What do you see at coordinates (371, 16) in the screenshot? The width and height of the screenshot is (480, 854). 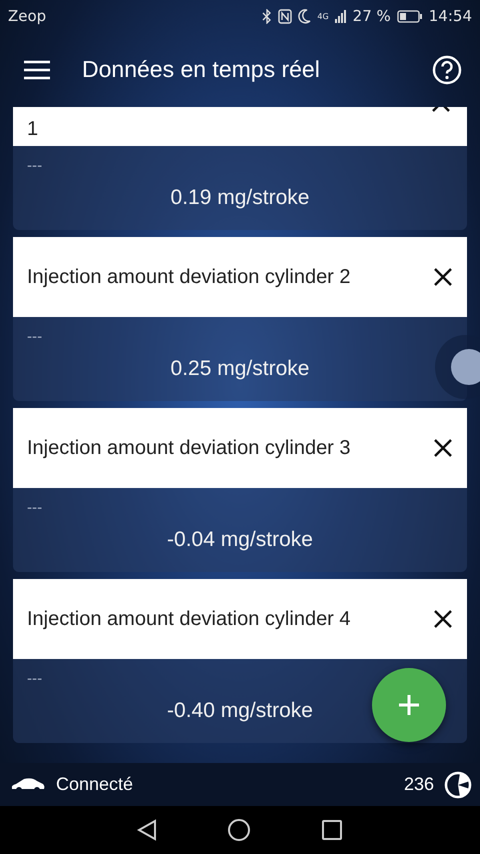 I see `battery-percent: 27 %` at bounding box center [371, 16].